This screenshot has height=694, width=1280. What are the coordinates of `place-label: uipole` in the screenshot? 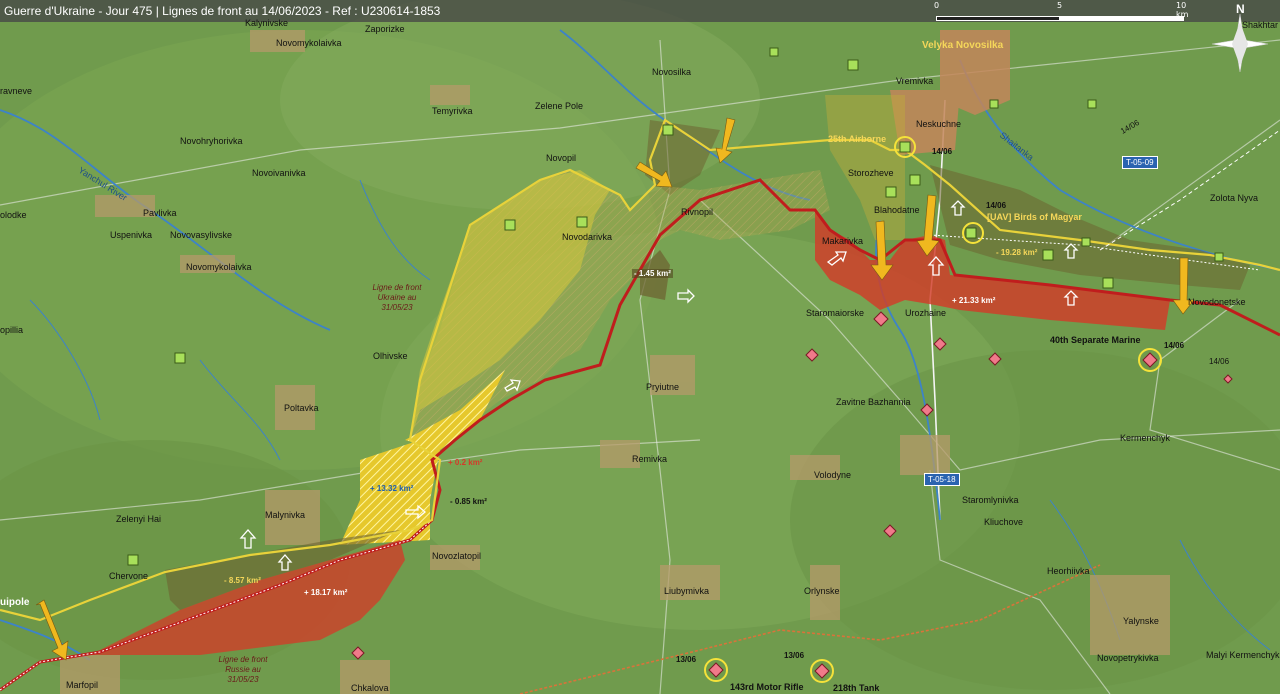 It's located at (15, 602).